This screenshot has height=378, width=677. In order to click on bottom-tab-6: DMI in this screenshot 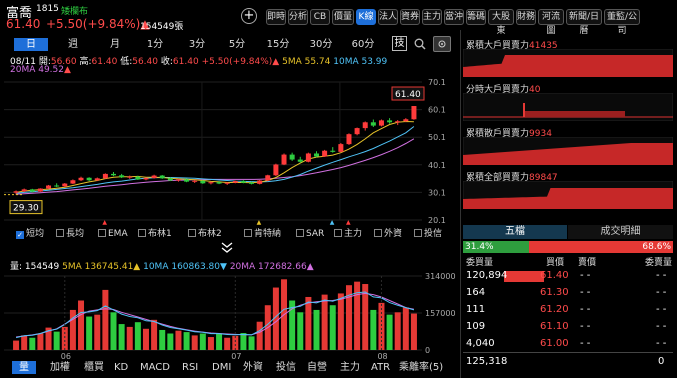, I will do `click(221, 367)`.